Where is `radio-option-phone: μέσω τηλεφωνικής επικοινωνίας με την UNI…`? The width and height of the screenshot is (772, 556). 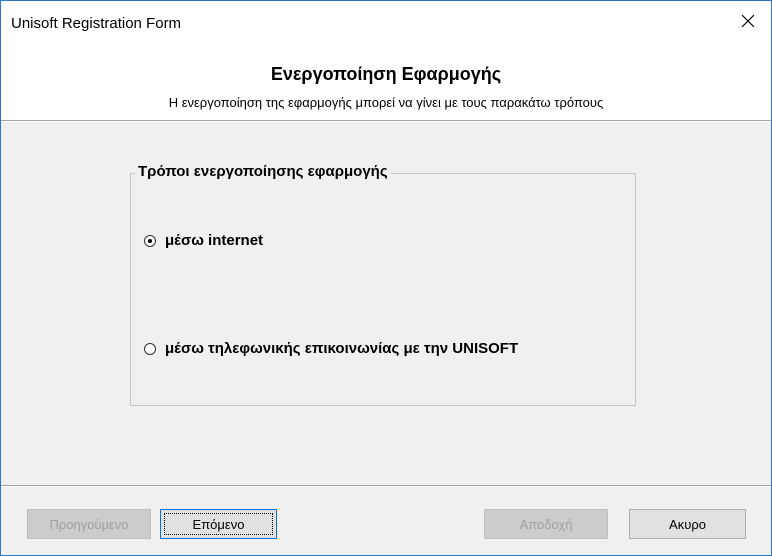
radio-option-phone: μέσω τηλεφωνικής επικοινωνίας με την UNI… is located at coordinates (331, 348).